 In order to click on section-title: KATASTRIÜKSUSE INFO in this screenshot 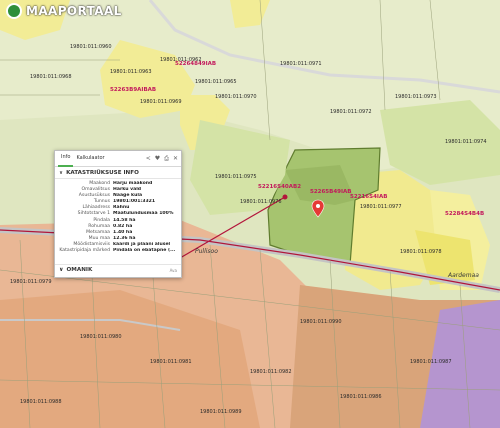, I will do `click(102, 173)`.